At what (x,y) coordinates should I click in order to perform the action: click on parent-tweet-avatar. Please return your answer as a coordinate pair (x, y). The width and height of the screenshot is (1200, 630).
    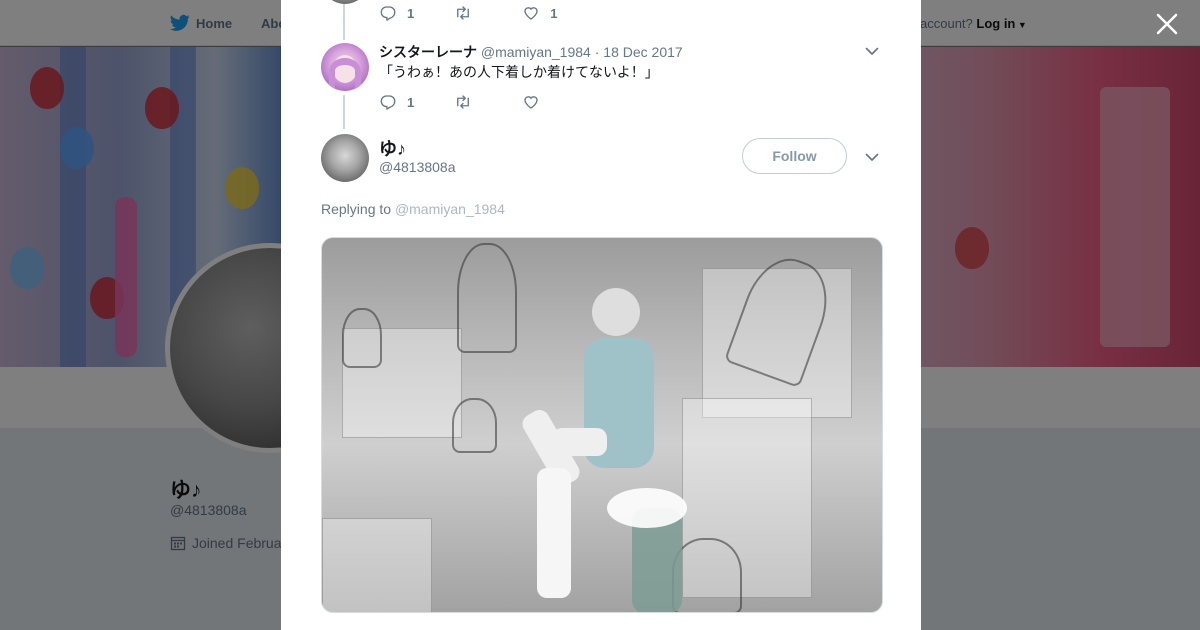
    Looking at the image, I should click on (345, 2).